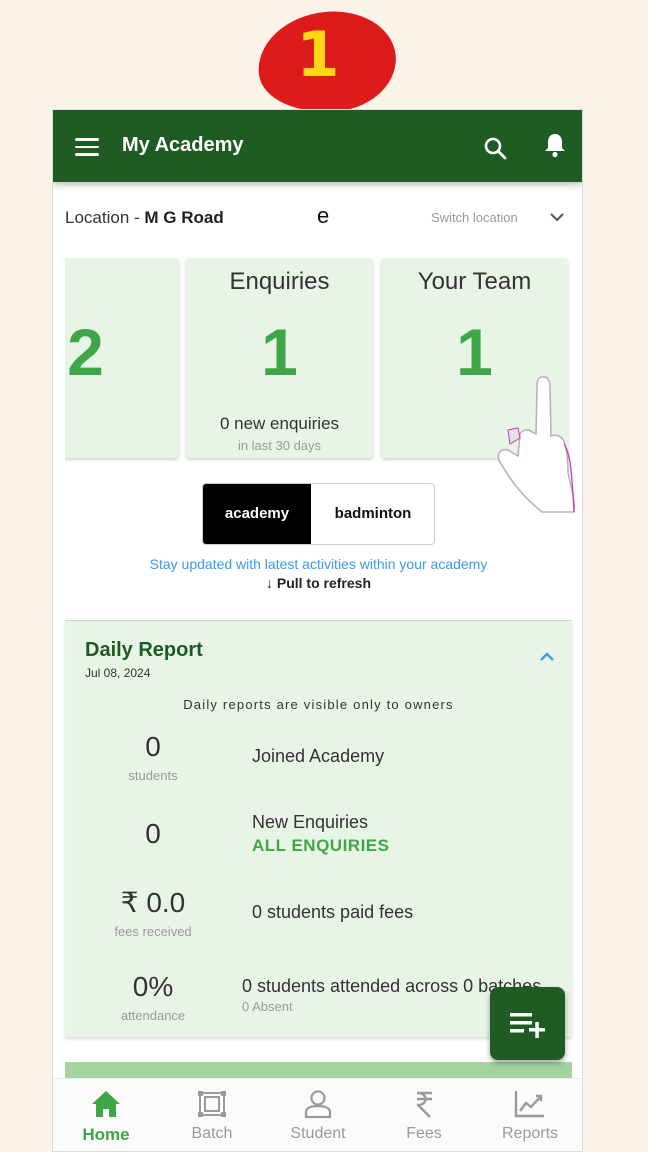 The height and width of the screenshot is (1152, 648). Describe the element at coordinates (85, 352) in the screenshot. I see `card-value: 2` at that location.